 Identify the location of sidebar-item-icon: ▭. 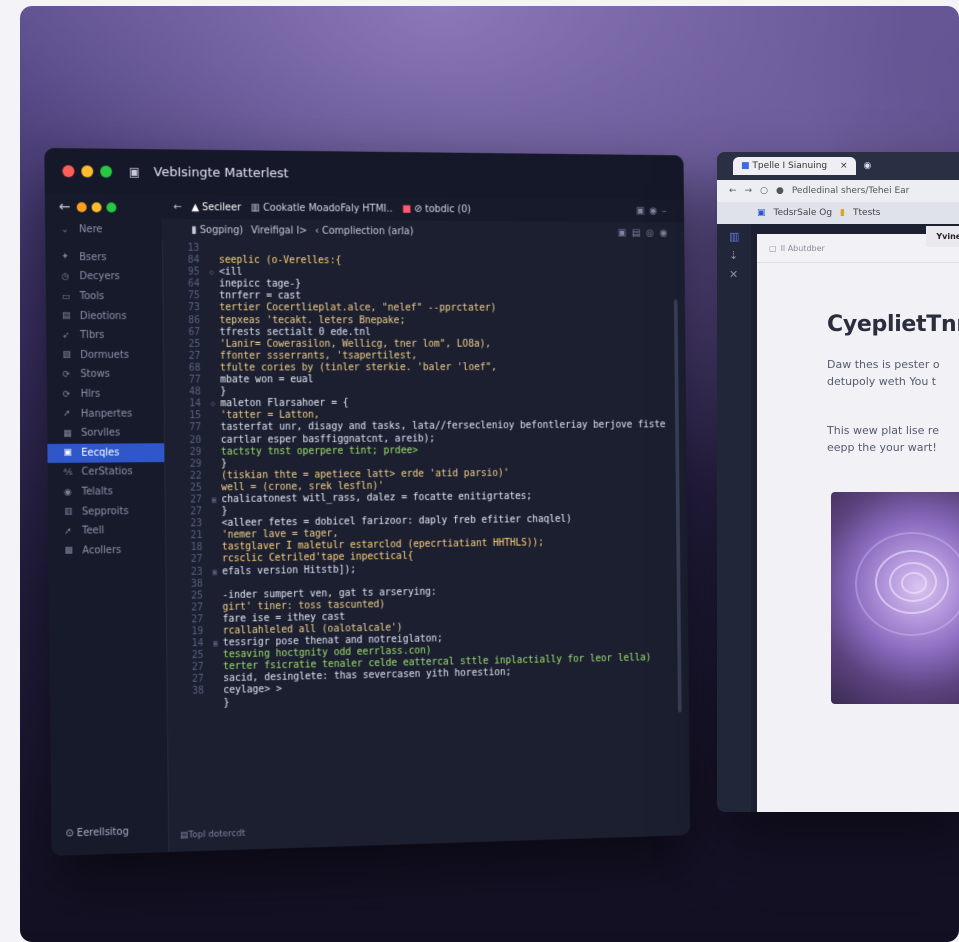
(66, 296).